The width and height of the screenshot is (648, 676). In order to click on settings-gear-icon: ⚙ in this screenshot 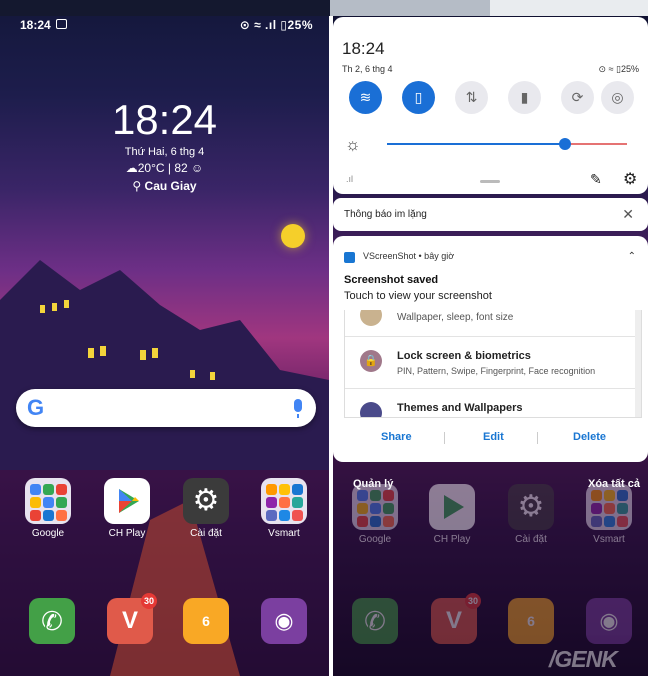, I will do `click(630, 179)`.